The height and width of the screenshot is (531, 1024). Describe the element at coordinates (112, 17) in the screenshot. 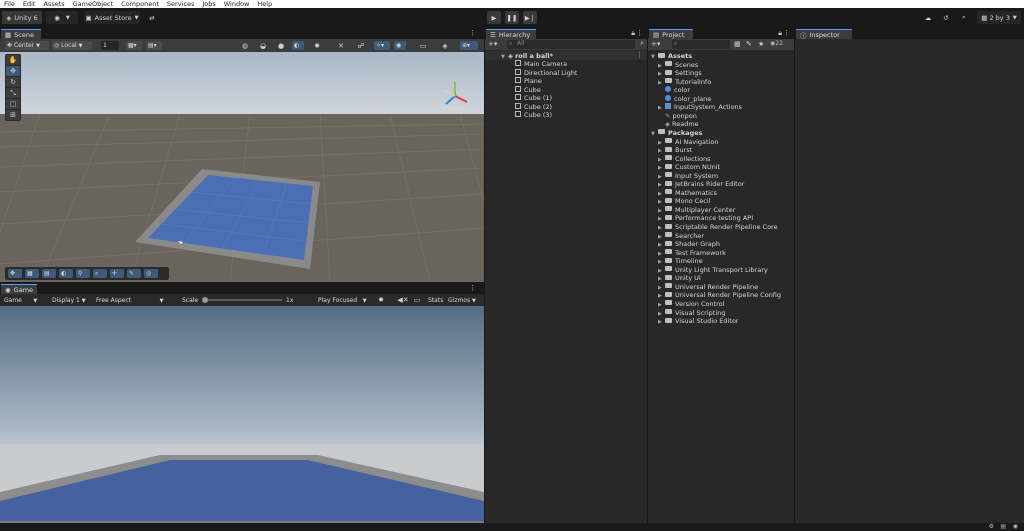

I see `asset-store-button: ▣ Asset Store ▼` at that location.